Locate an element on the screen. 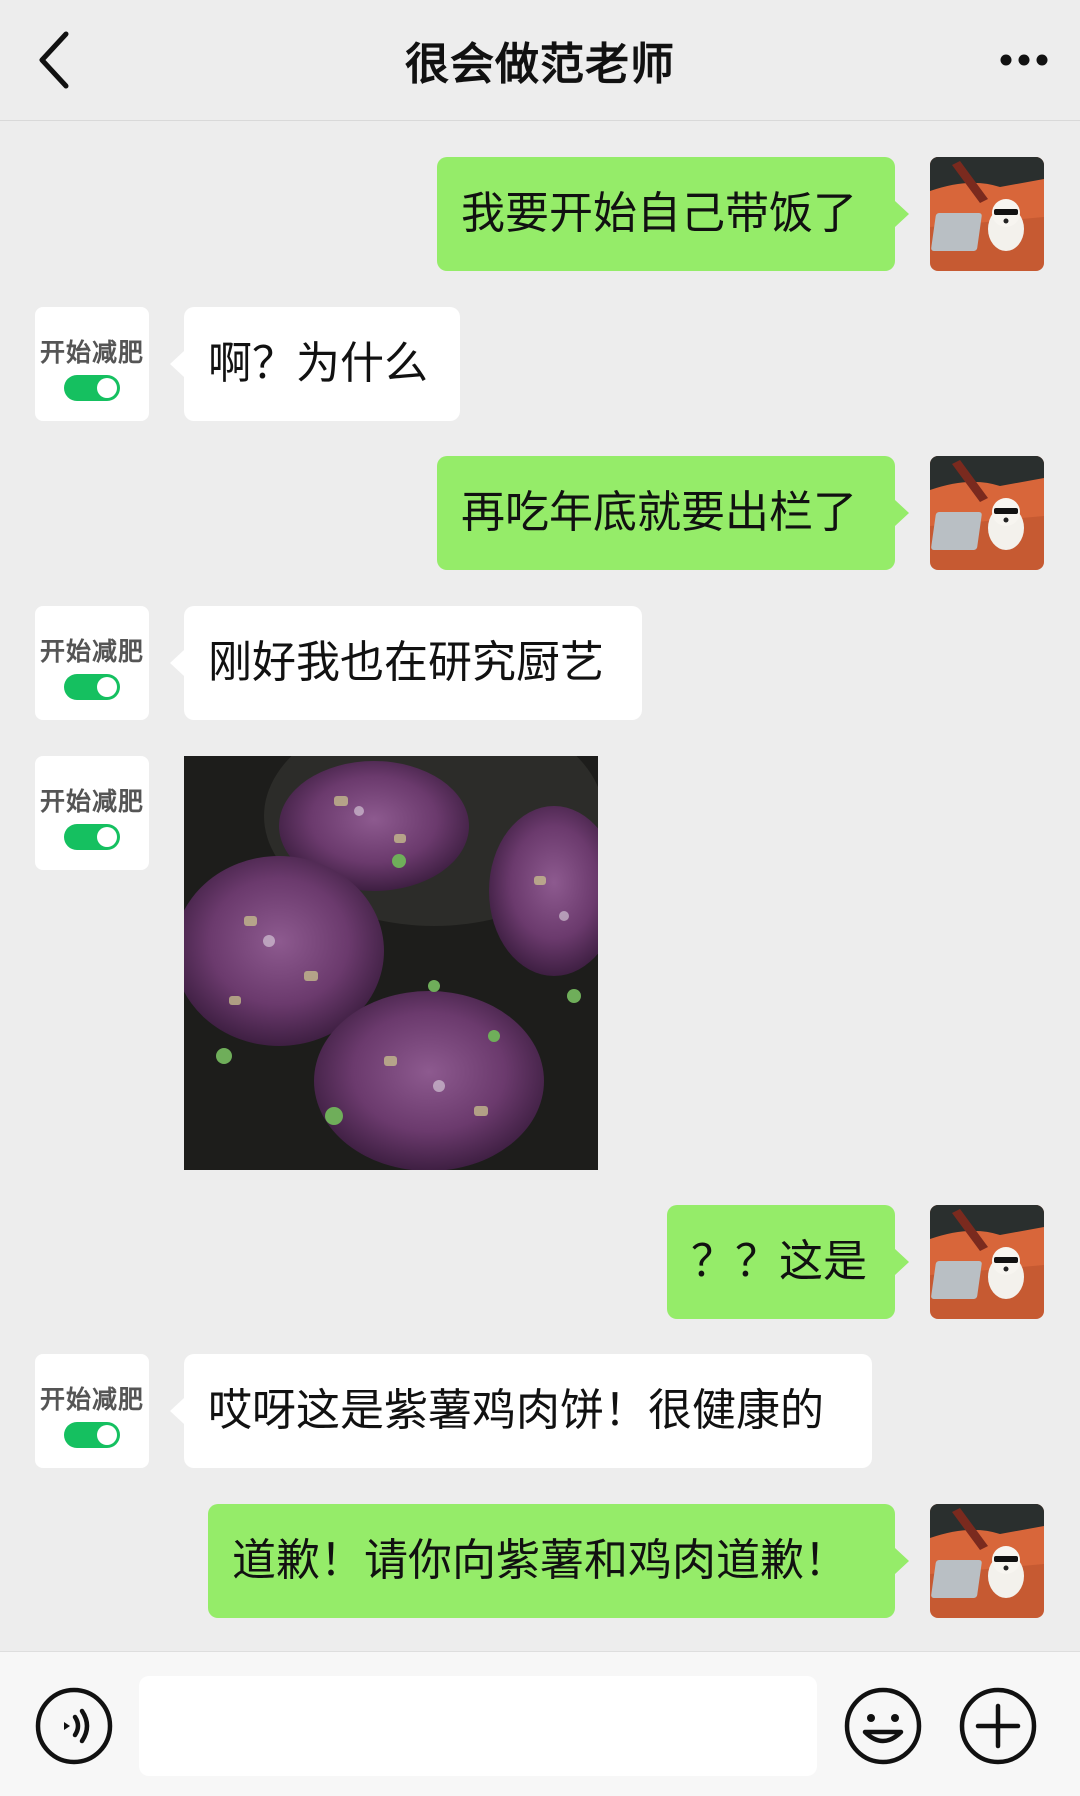 This screenshot has width=1080, height=1796. message-bubble-outgoing: 再吃年底就要出栏了 is located at coordinates (666, 513).